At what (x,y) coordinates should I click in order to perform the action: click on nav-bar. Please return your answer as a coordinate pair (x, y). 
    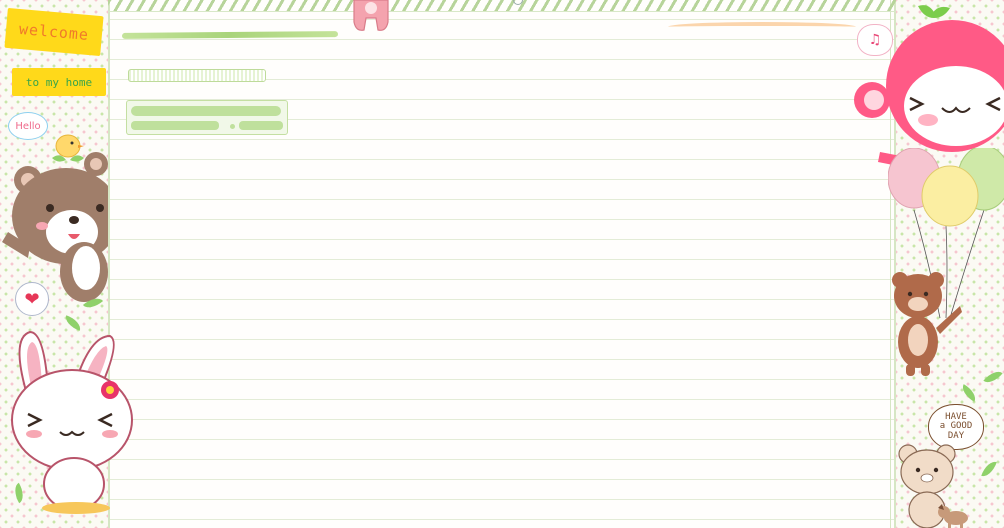
    Looking at the image, I should click on (197, 75).